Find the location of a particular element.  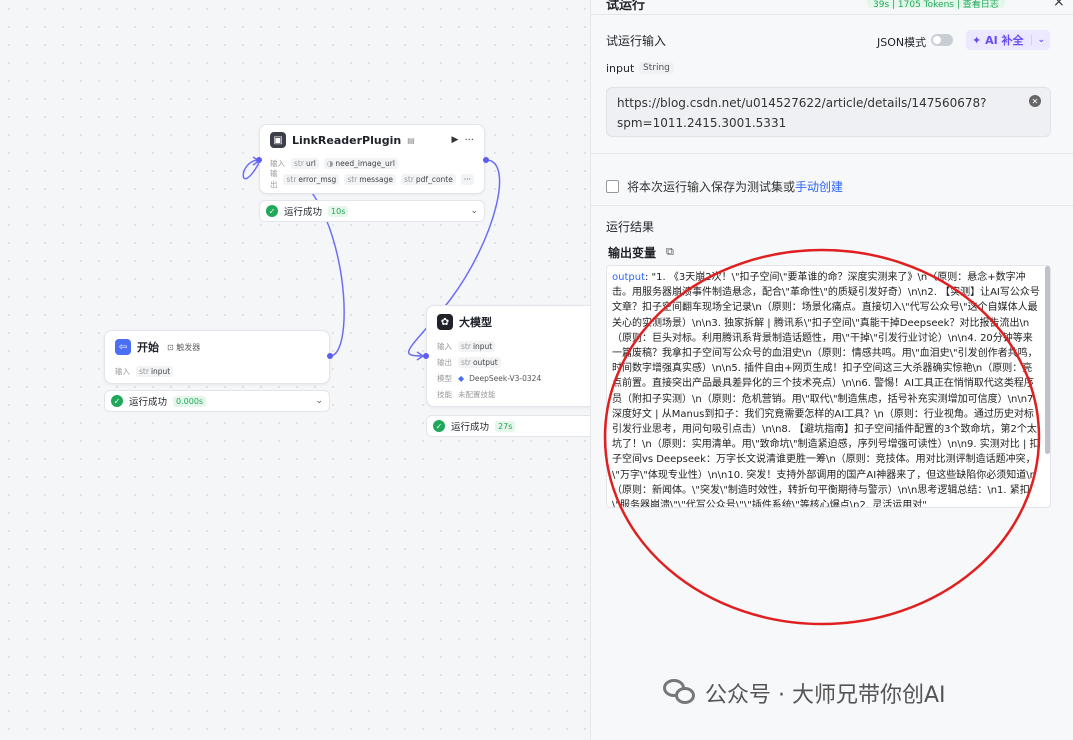

watermark: 公众号 · 大师兄带你创AI is located at coordinates (804, 693).